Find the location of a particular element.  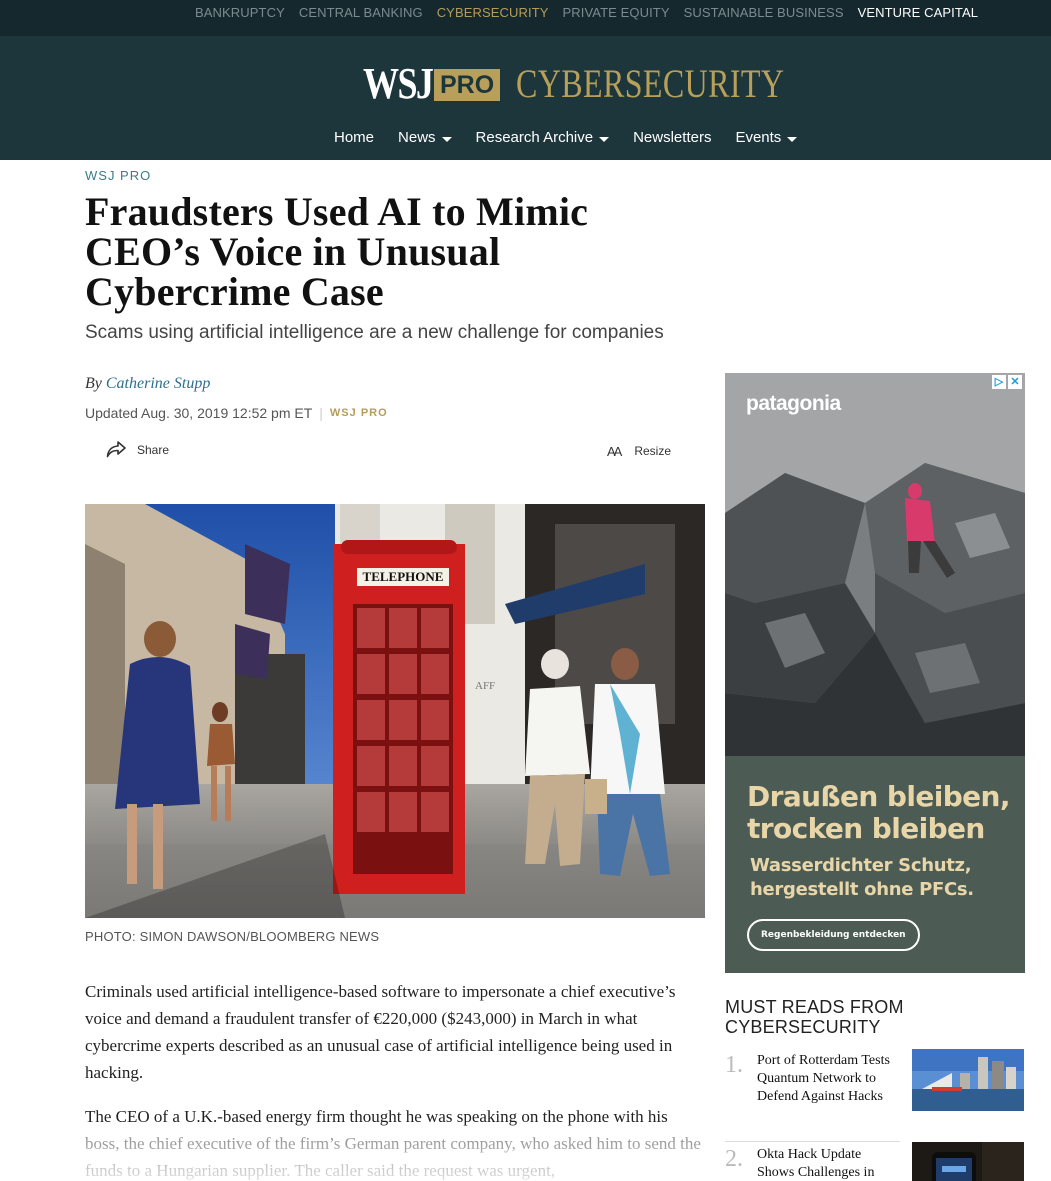

share-arrow-icon is located at coordinates (116, 449).